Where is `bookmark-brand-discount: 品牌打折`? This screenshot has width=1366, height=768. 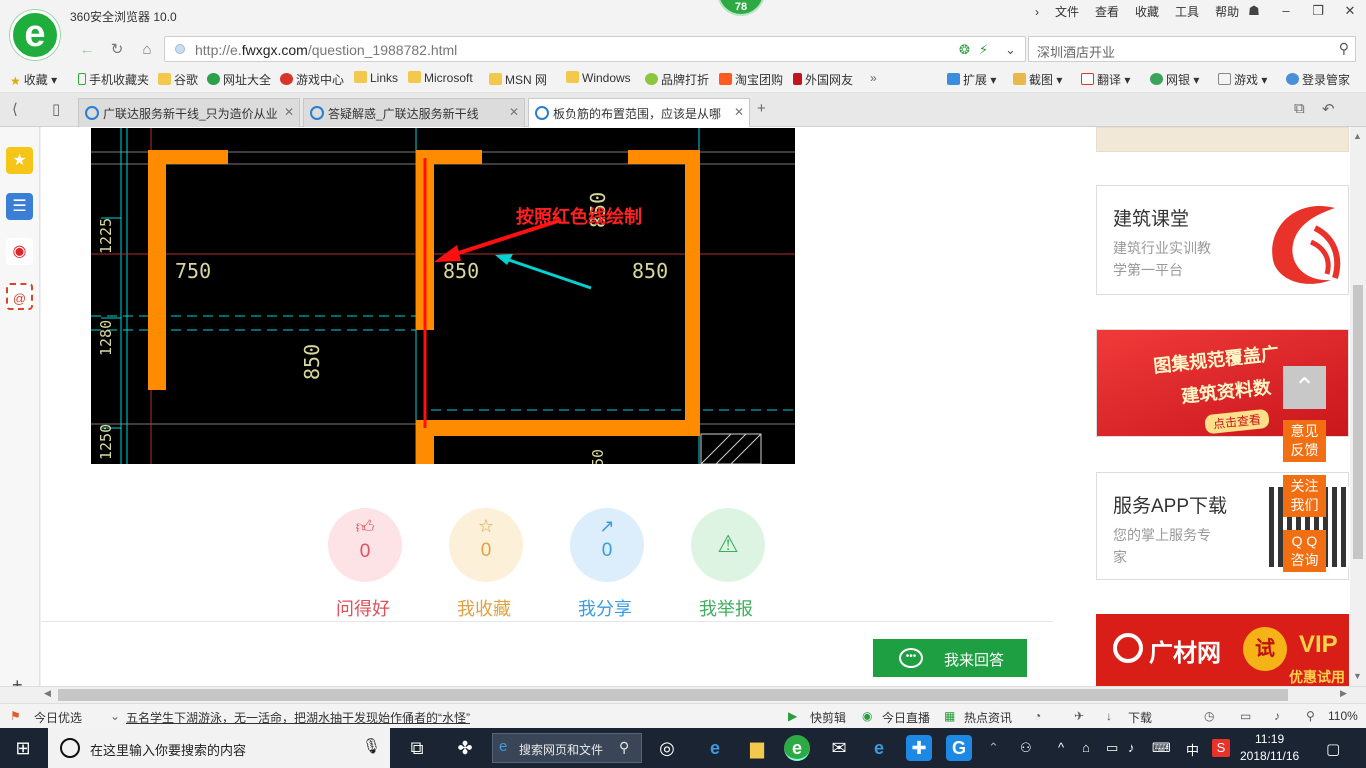
bookmark-brand-discount: 品牌打折 is located at coordinates (677, 79).